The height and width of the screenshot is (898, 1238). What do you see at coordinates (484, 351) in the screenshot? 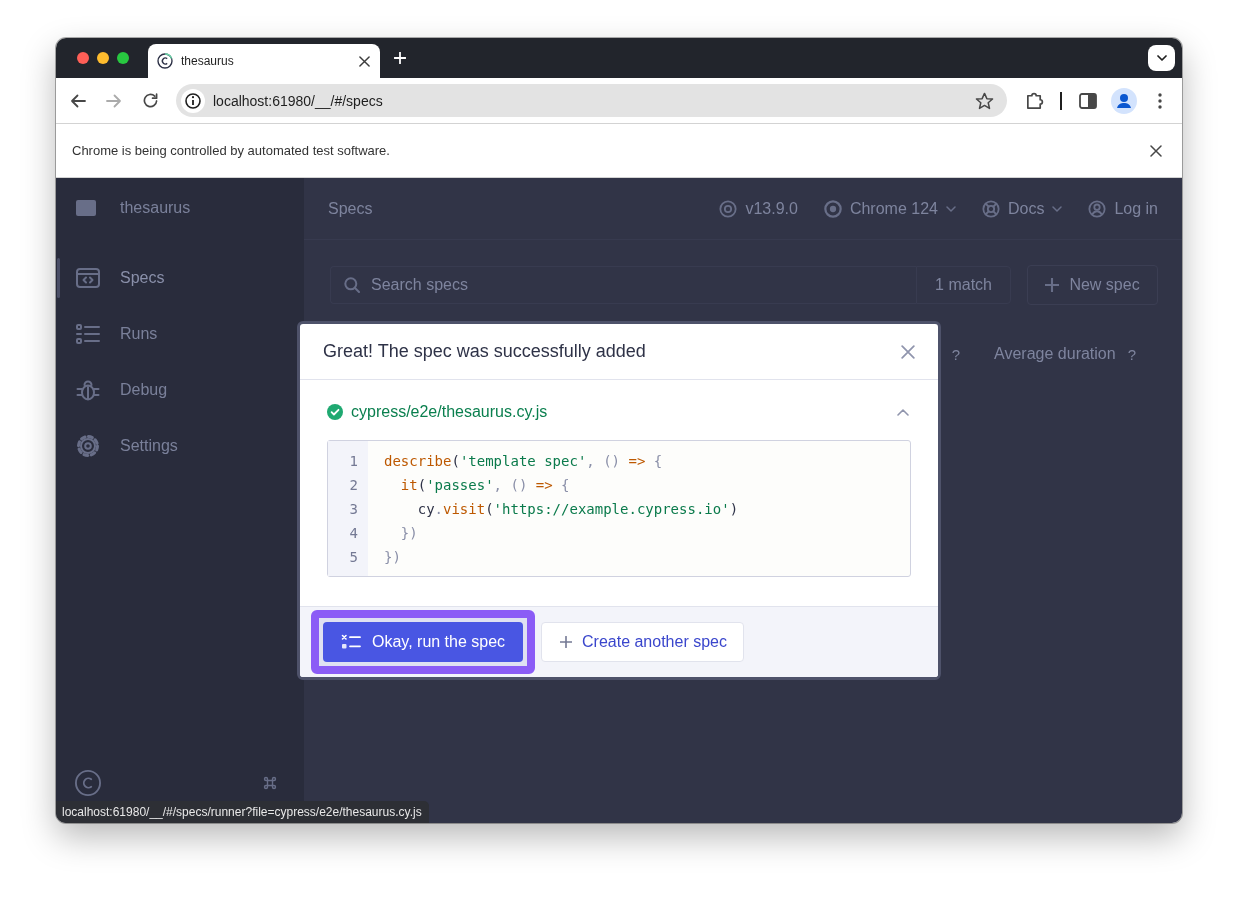
I see `dialog-title: Great! The spec was successfully added` at bounding box center [484, 351].